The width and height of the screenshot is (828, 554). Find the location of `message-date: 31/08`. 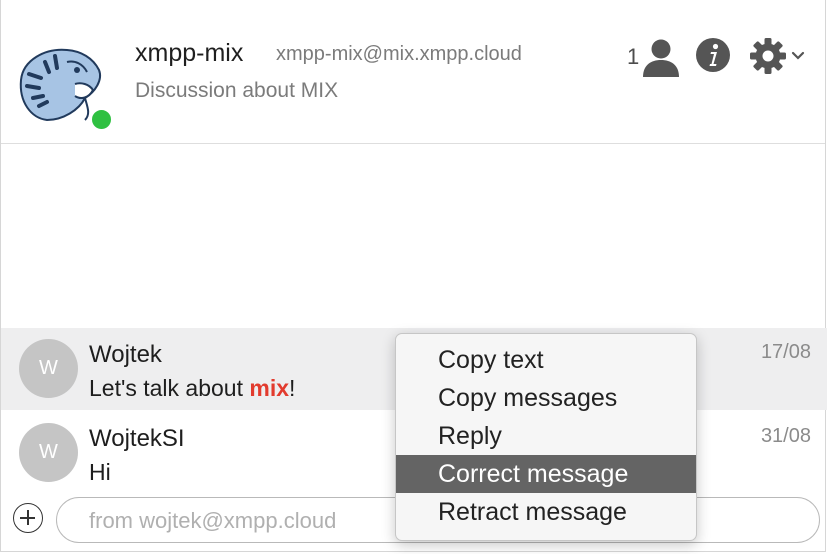

message-date: 31/08 is located at coordinates (785, 436).